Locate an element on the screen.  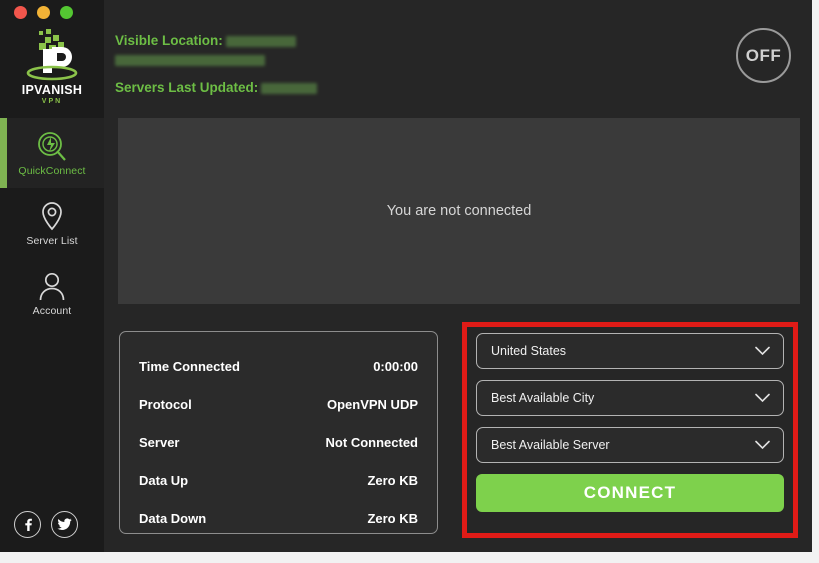
server-select: Best Available Server is located at coordinates (630, 445).